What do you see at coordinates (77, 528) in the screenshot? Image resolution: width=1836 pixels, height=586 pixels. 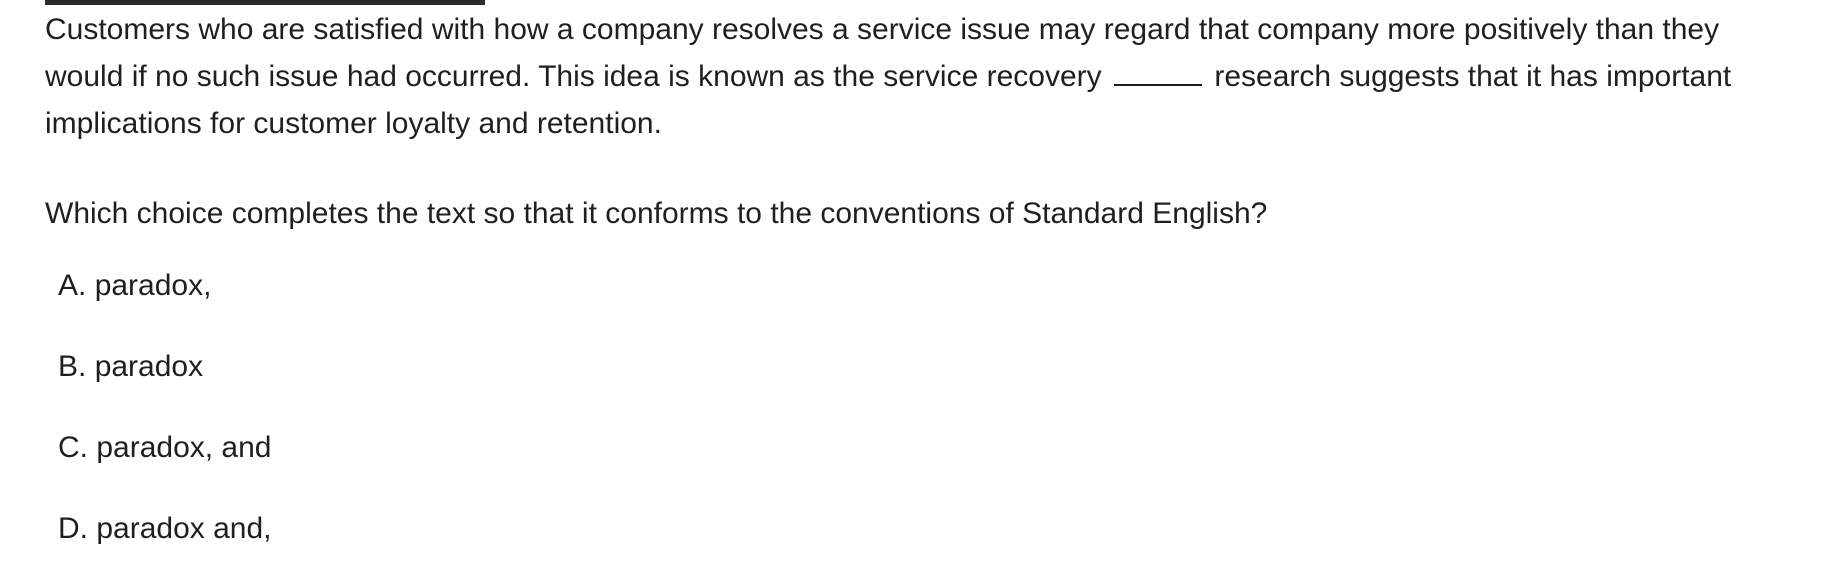 I see `choice-d-letter: D` at bounding box center [77, 528].